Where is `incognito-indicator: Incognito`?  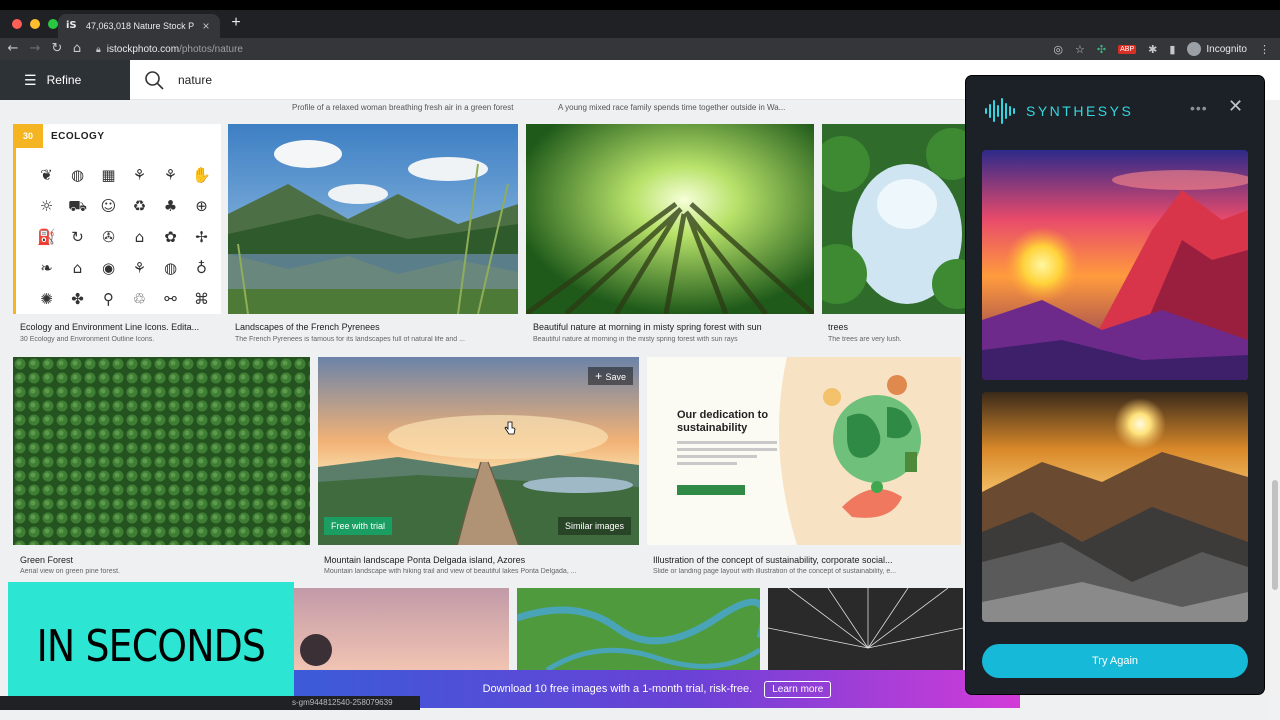 incognito-indicator: Incognito is located at coordinates (1217, 49).